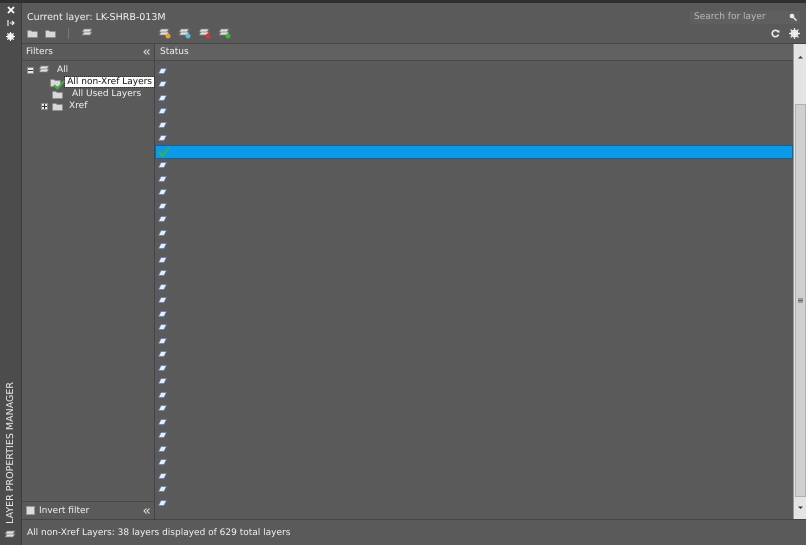 The width and height of the screenshot is (806, 545). Describe the element at coordinates (11, 23) in the screenshot. I see `pin-icon` at that location.